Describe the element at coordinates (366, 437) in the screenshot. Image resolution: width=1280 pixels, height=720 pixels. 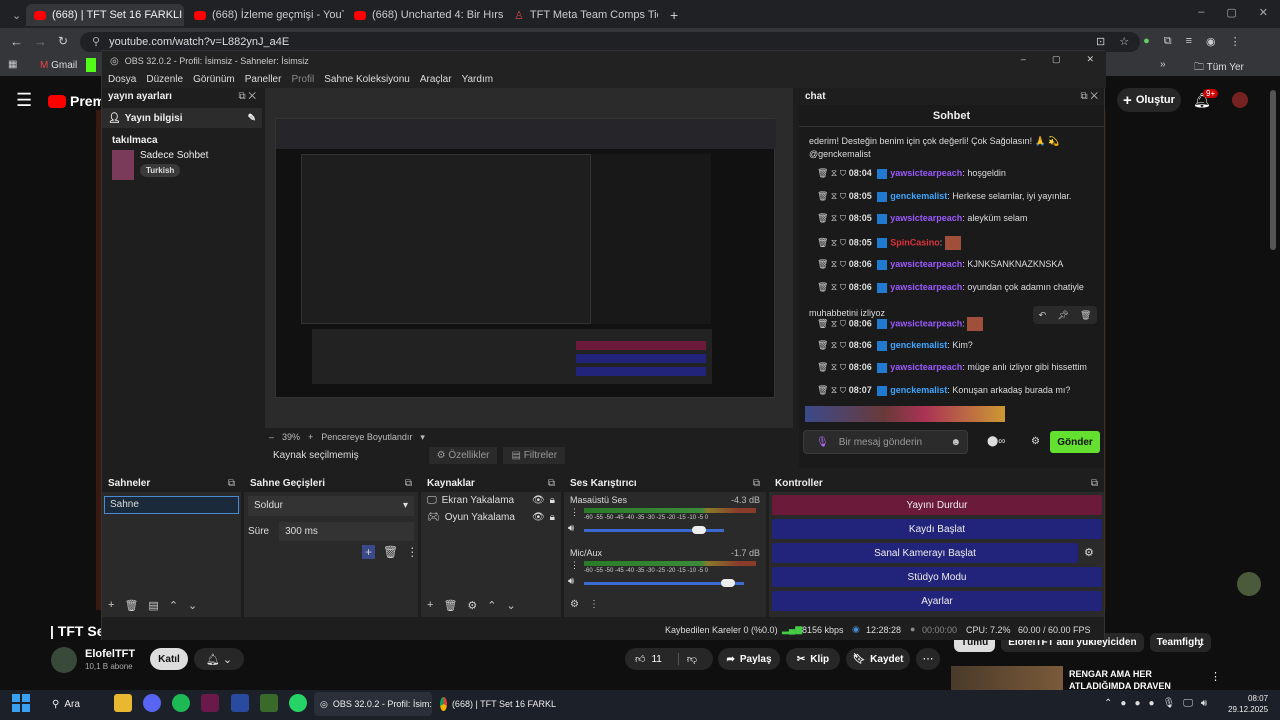
I see `fit-window-label: Pencereye Boyutlandır` at that location.